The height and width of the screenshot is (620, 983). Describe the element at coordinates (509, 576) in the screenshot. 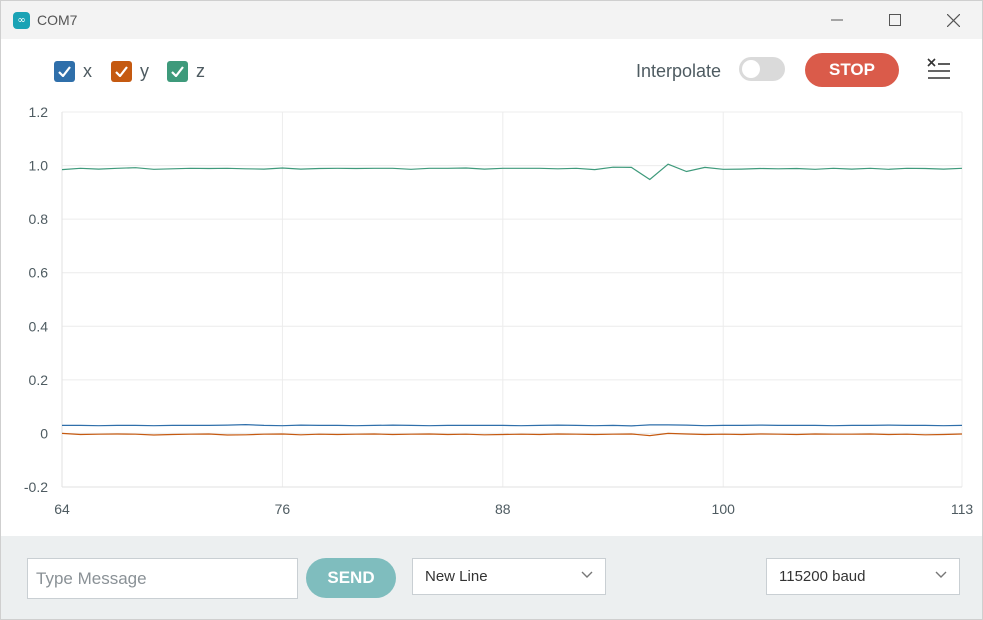

I see `line-ending-select: New Line` at that location.